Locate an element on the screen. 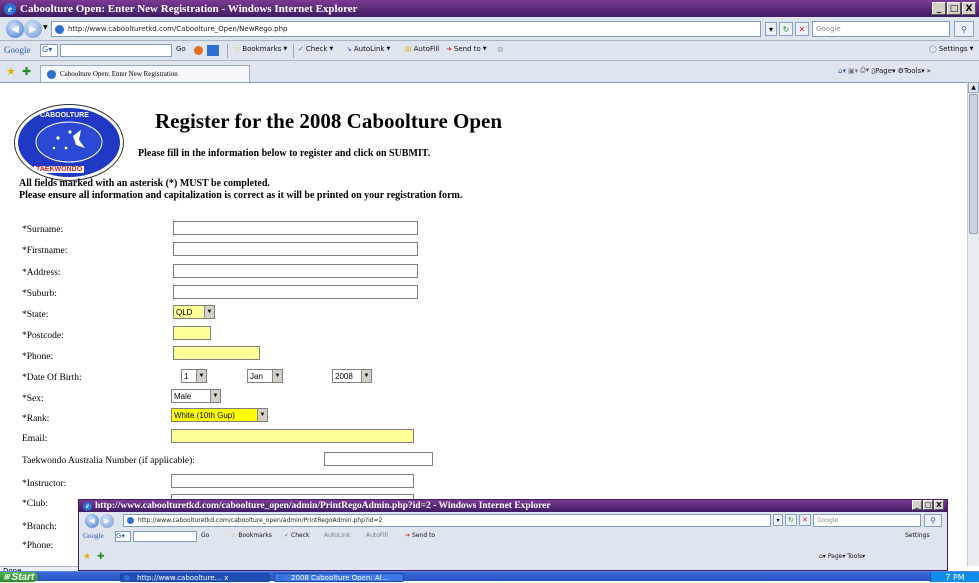 Image resolution: width=979 pixels, height=583 pixels. state-select: QLD ▼ is located at coordinates (194, 312).